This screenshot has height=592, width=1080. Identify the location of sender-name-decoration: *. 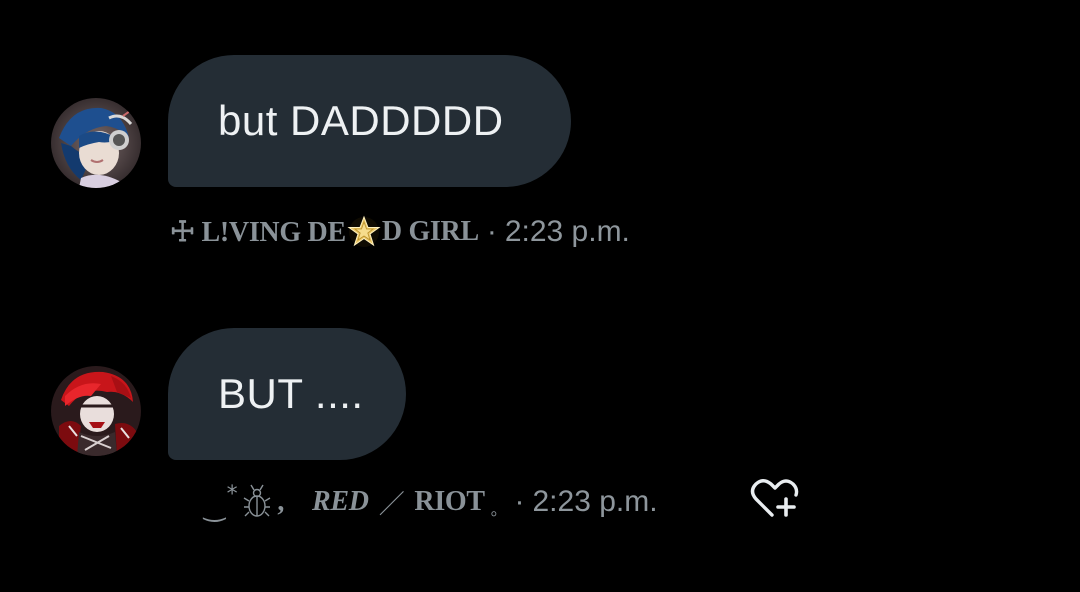
(232, 494).